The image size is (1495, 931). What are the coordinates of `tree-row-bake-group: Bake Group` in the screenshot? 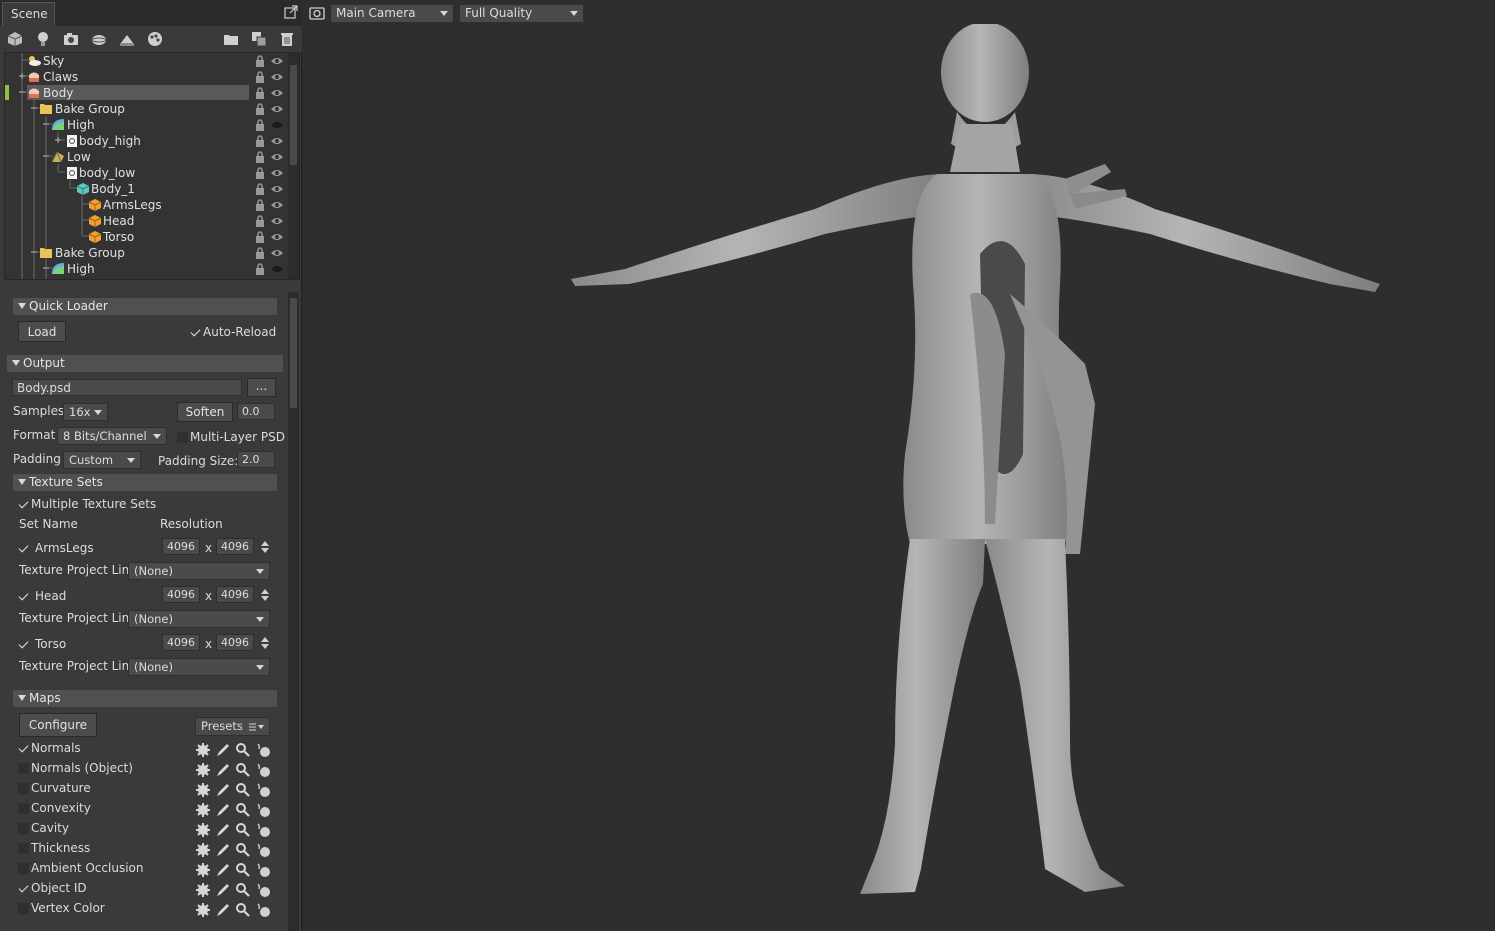 It's located at (147, 109).